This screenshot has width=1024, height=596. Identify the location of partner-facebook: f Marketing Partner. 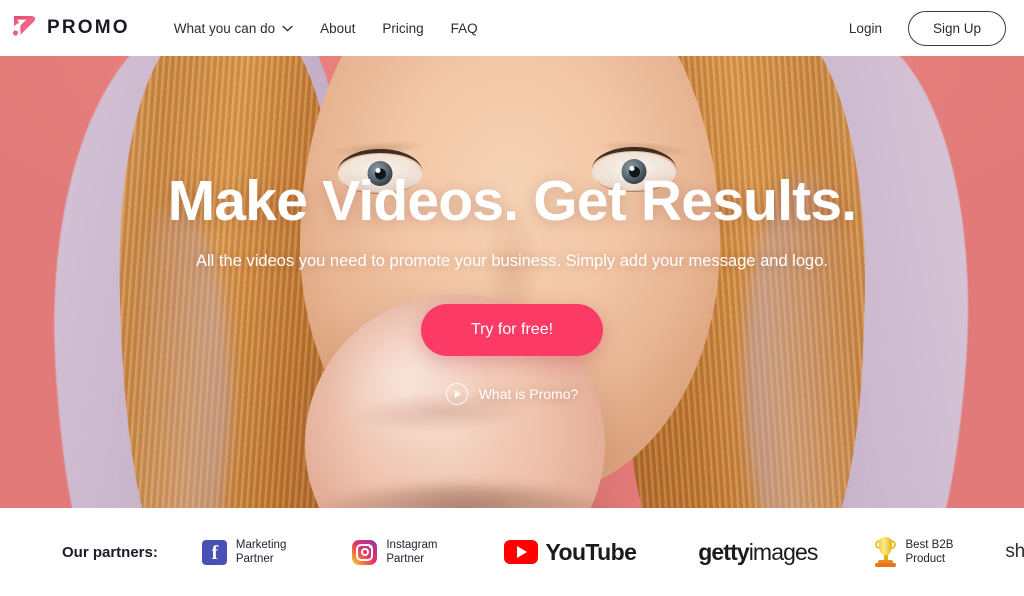
(244, 552).